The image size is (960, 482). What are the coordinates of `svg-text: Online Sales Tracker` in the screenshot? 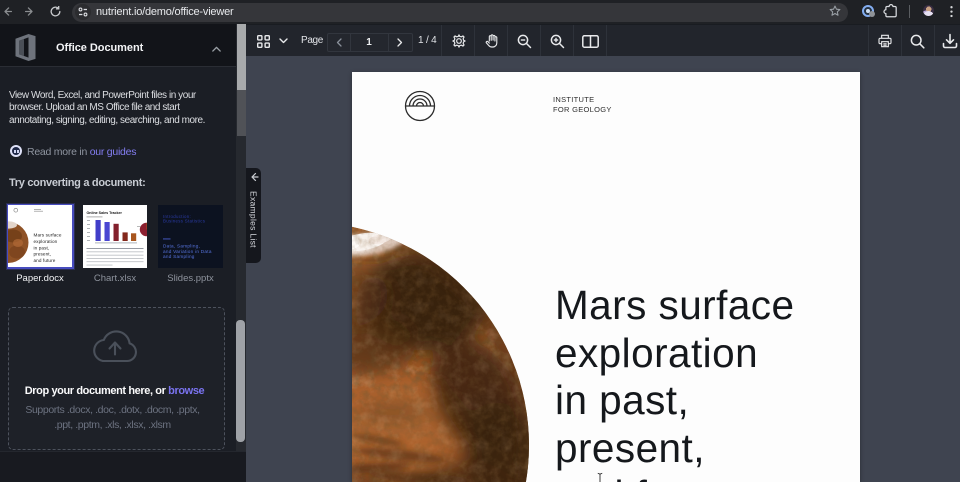 It's located at (105, 213).